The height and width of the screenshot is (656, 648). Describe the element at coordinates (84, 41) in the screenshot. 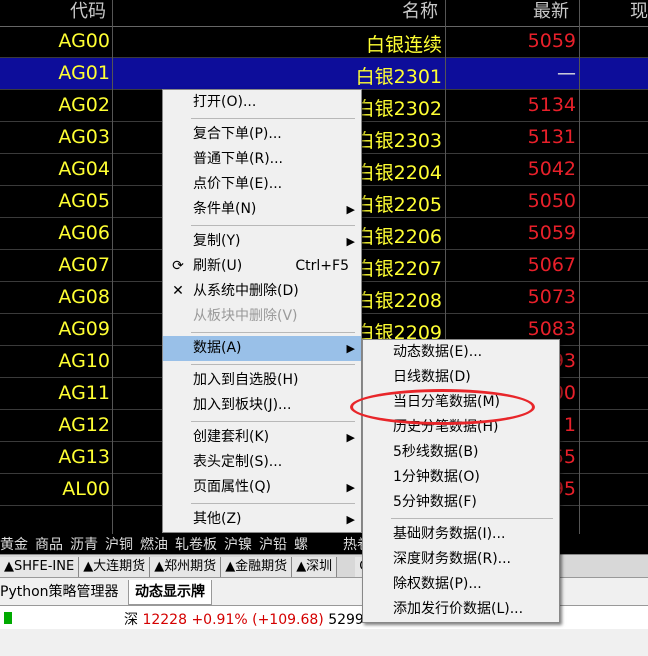

I see `cell-code: AG00` at that location.